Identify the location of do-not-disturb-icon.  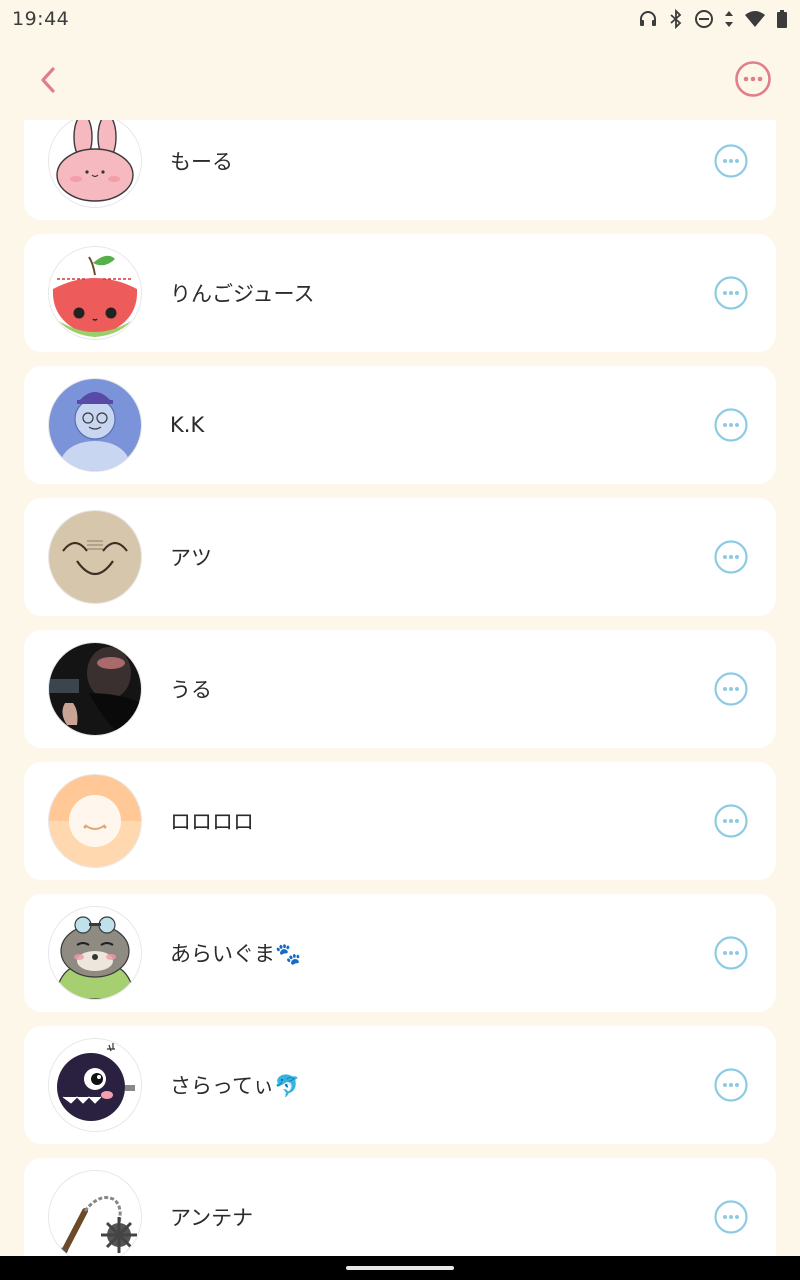
(704, 19).